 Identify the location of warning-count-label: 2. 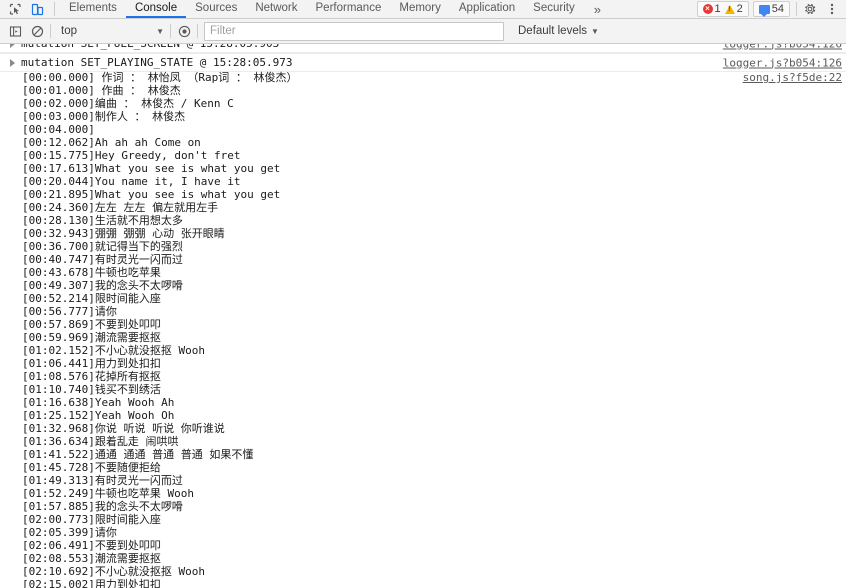
(739, 9).